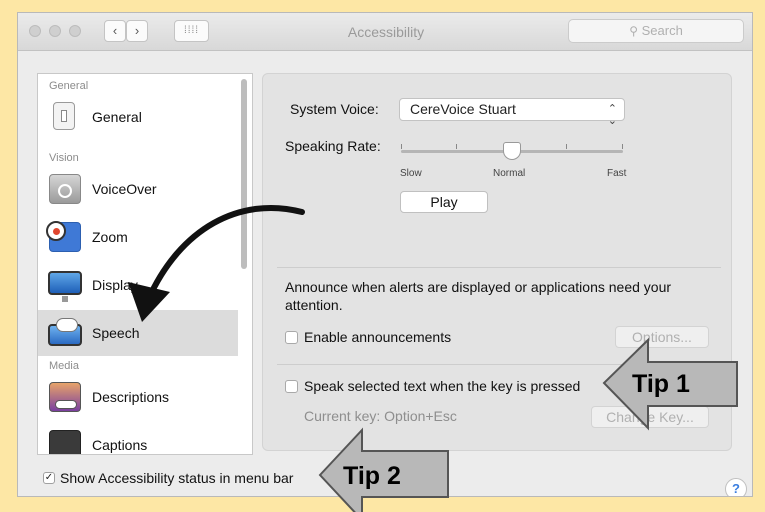 The height and width of the screenshot is (512, 765). What do you see at coordinates (661, 384) in the screenshot?
I see `tip1-label: Tip 1` at bounding box center [661, 384].